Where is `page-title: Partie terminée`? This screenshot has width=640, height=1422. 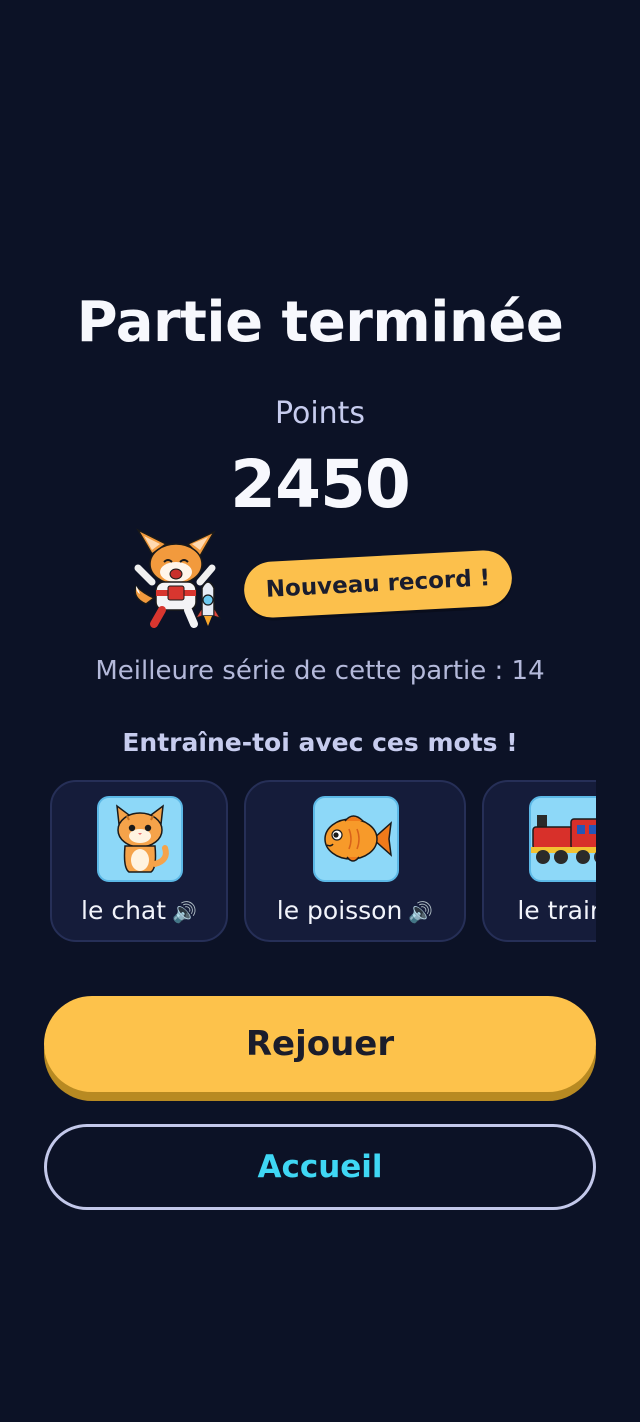
page-title: Partie terminée is located at coordinates (320, 322).